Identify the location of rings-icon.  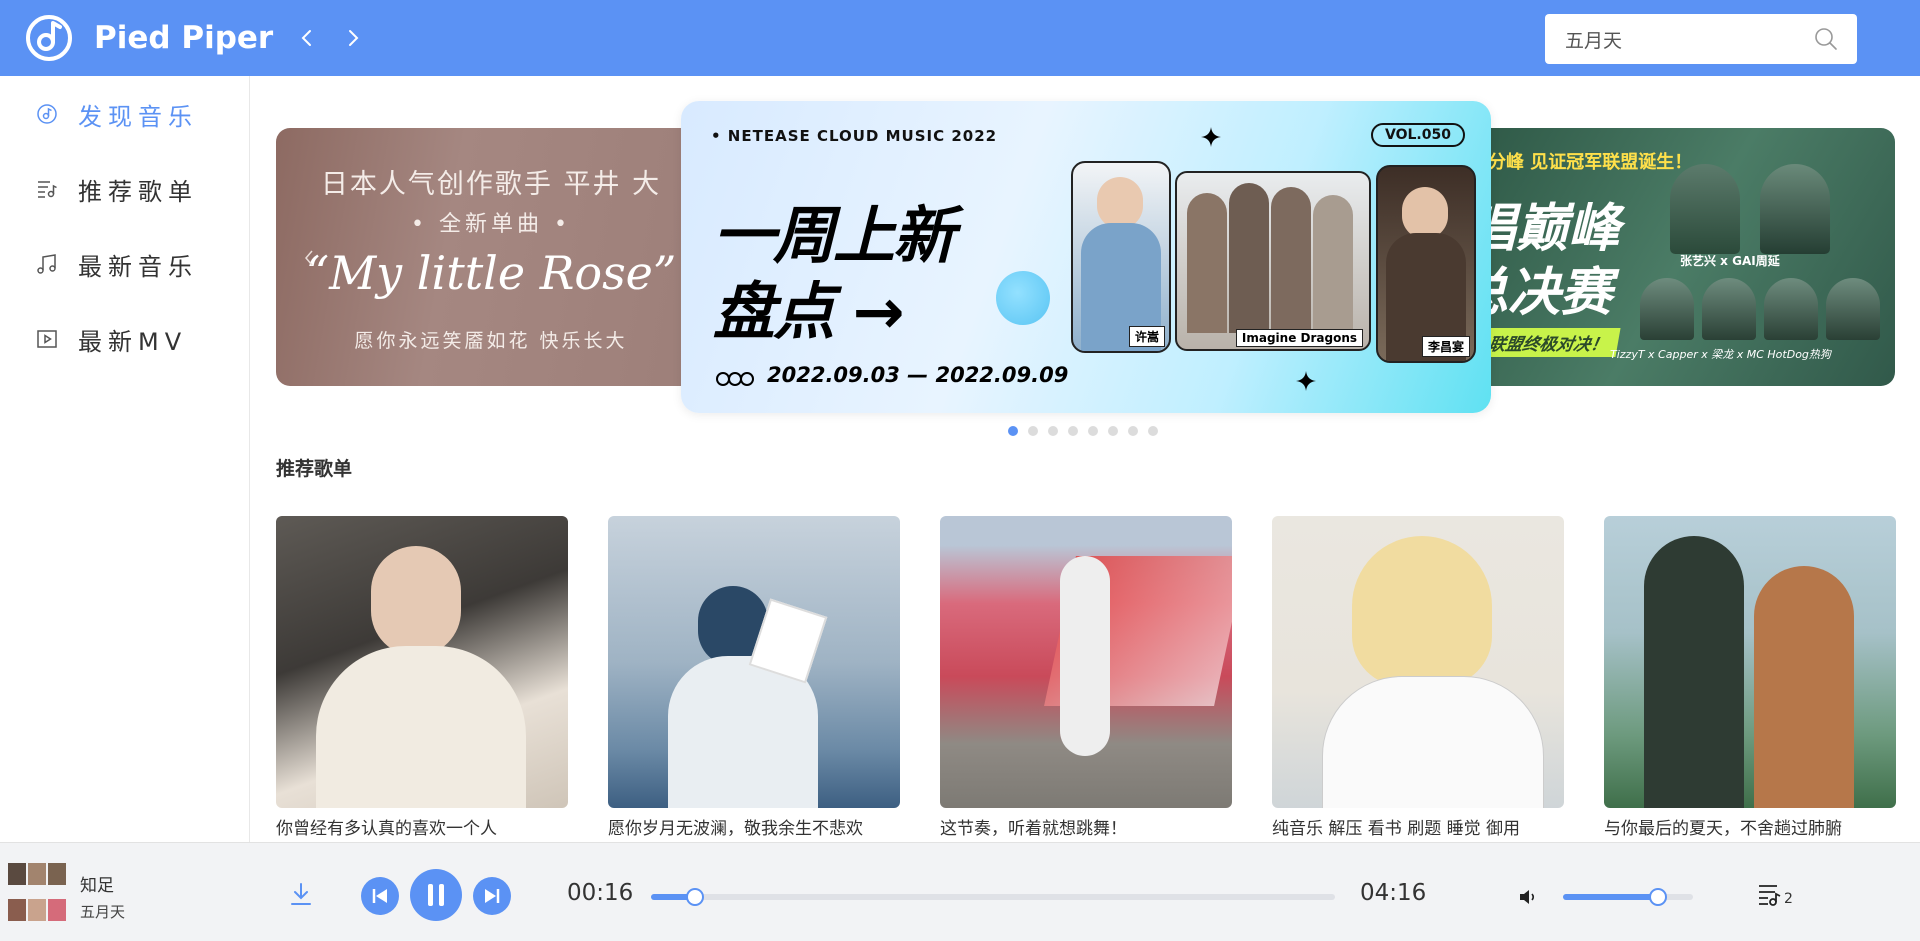
(735, 379).